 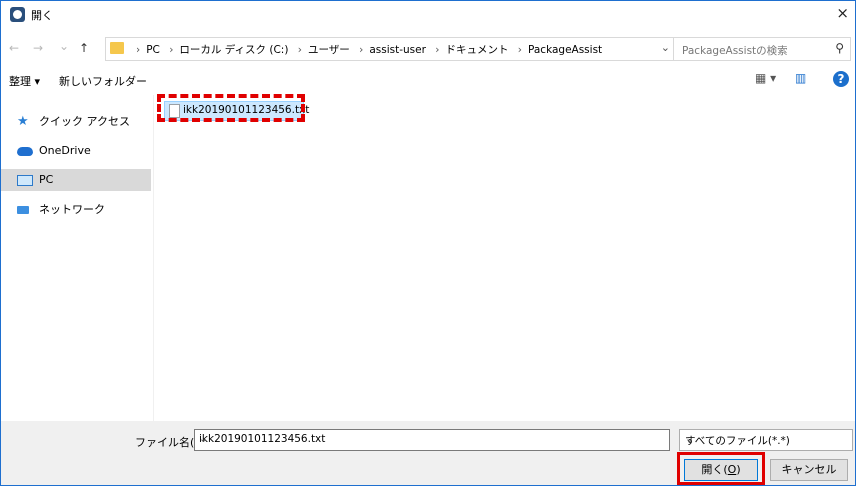 What do you see at coordinates (117, 48) in the screenshot?
I see `folder-icon` at bounding box center [117, 48].